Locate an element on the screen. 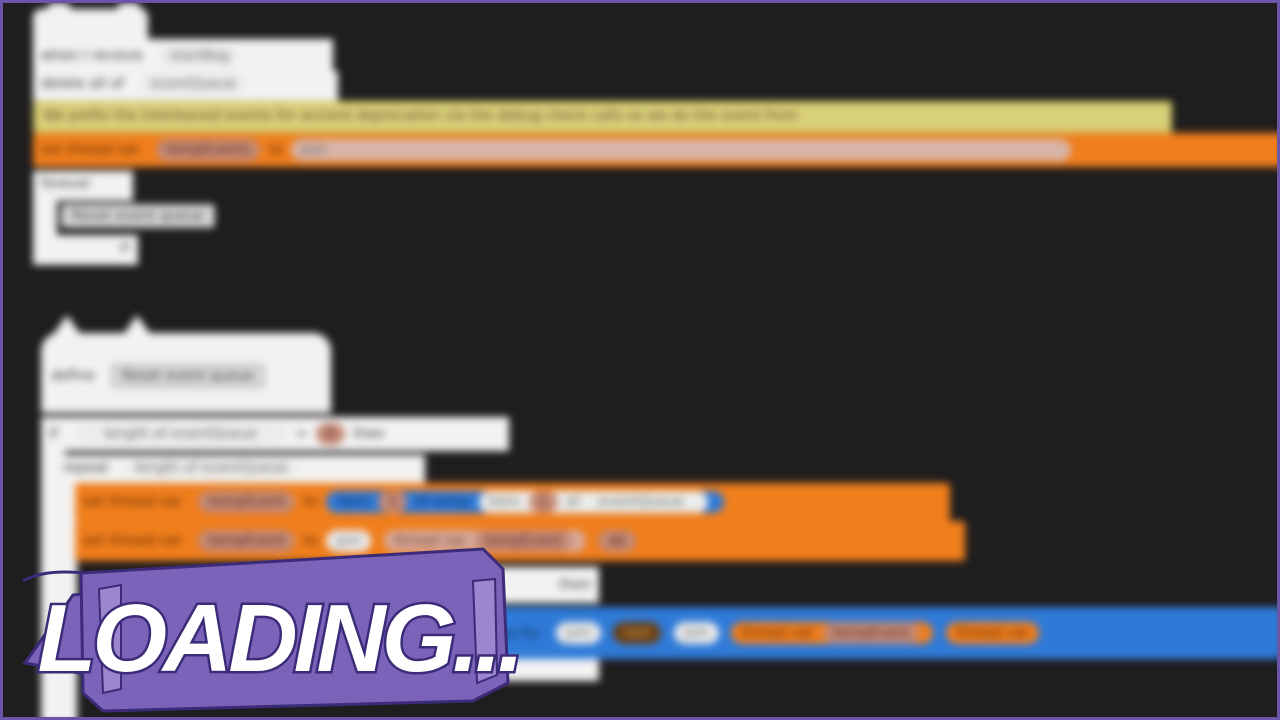 The image size is (1280, 720). if-block: if length of eventQueue > 0 then is located at coordinates (275, 434).